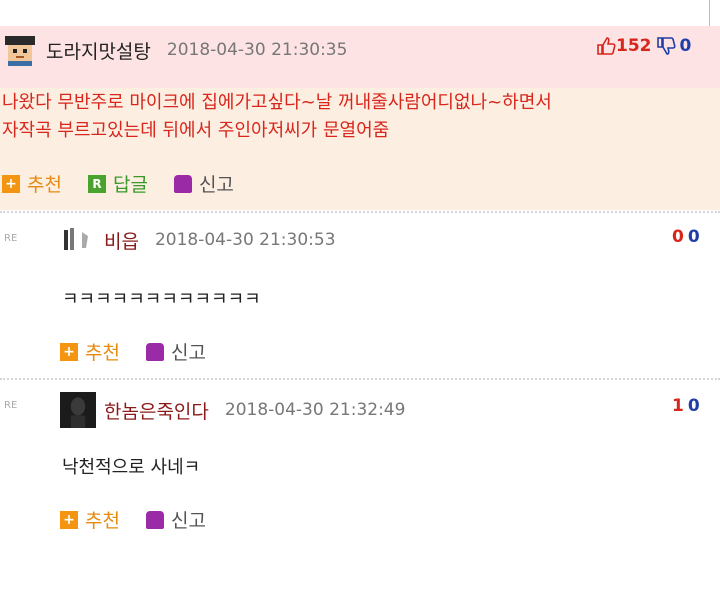 The image size is (720, 606). Describe the element at coordinates (315, 410) in the screenshot. I see `timestamp: 2018-04-30 21:32:49` at that location.